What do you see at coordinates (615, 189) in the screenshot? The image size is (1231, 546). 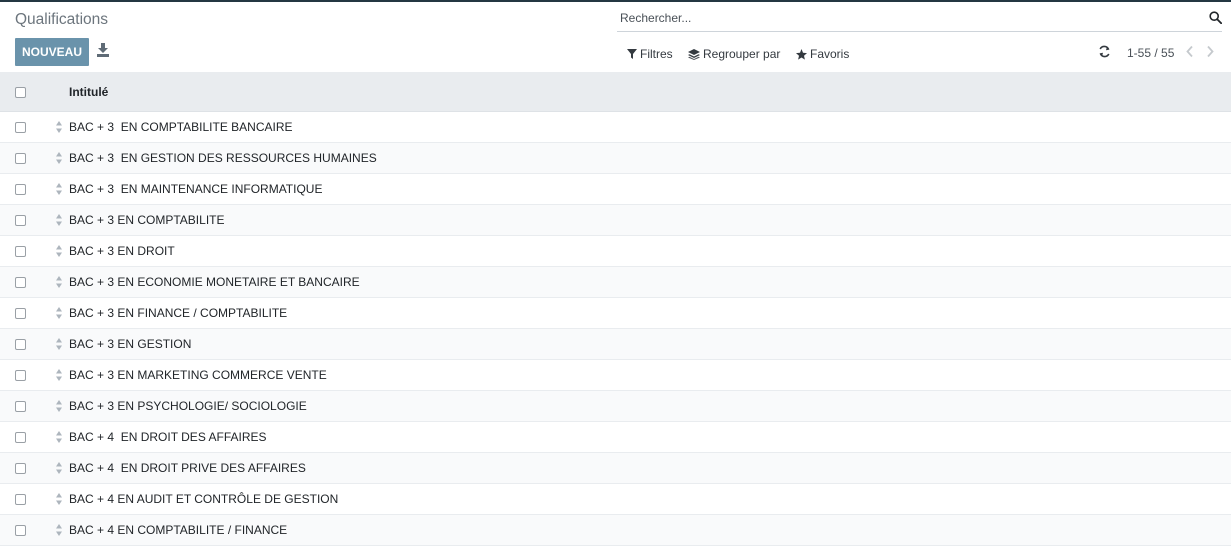 I see `table-row: BAC + 3 EN MAINTENANCE INFORMATIQUE` at bounding box center [615, 189].